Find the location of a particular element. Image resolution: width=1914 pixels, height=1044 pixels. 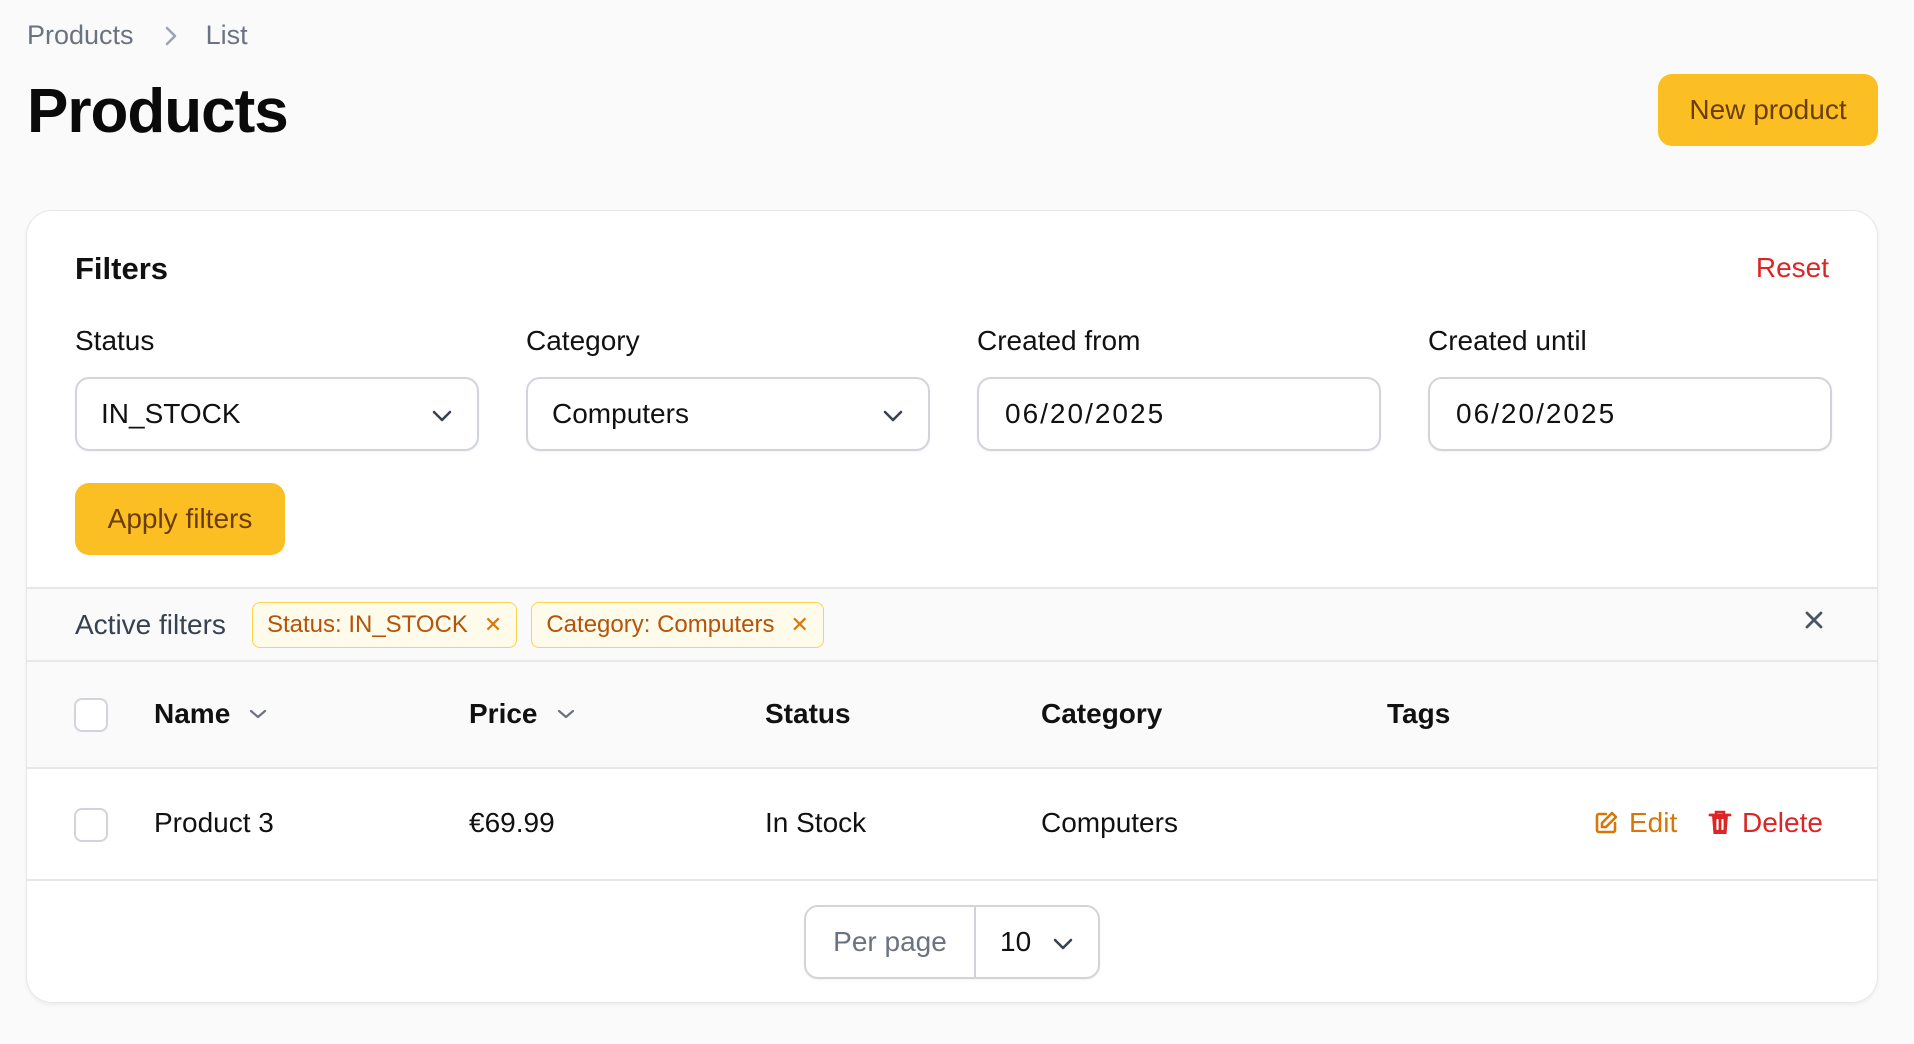

column-header-label: Name is located at coordinates (192, 713).